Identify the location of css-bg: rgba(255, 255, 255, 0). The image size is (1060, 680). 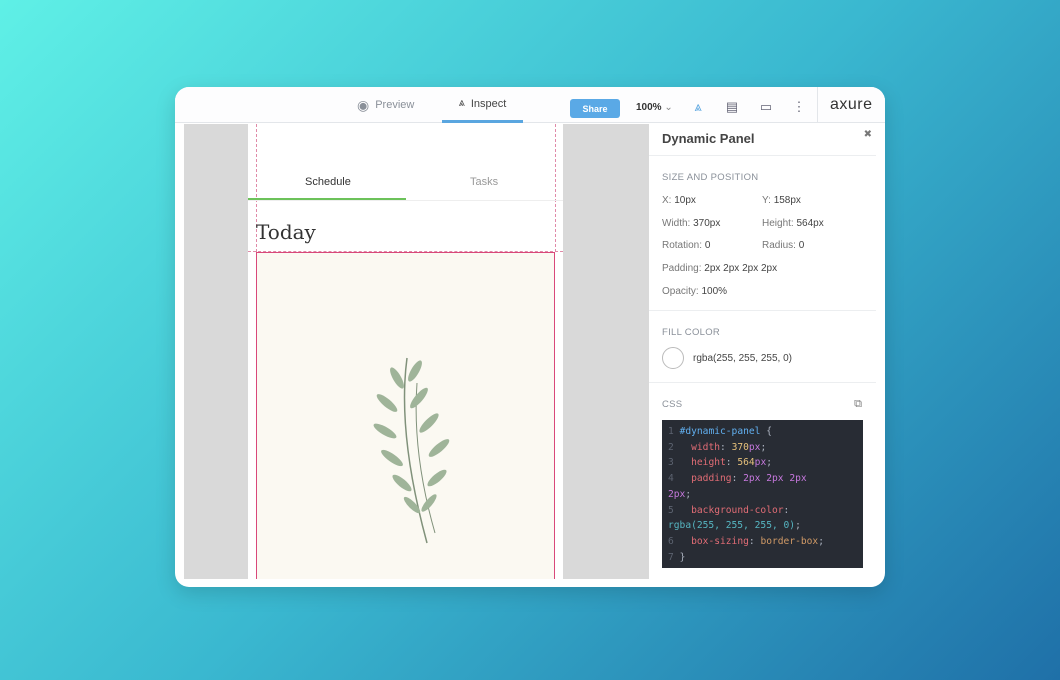
(732, 526).